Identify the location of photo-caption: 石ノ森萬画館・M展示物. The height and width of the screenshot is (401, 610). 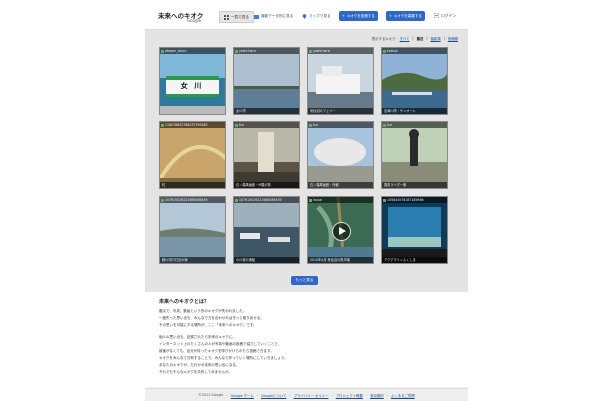
(266, 185).